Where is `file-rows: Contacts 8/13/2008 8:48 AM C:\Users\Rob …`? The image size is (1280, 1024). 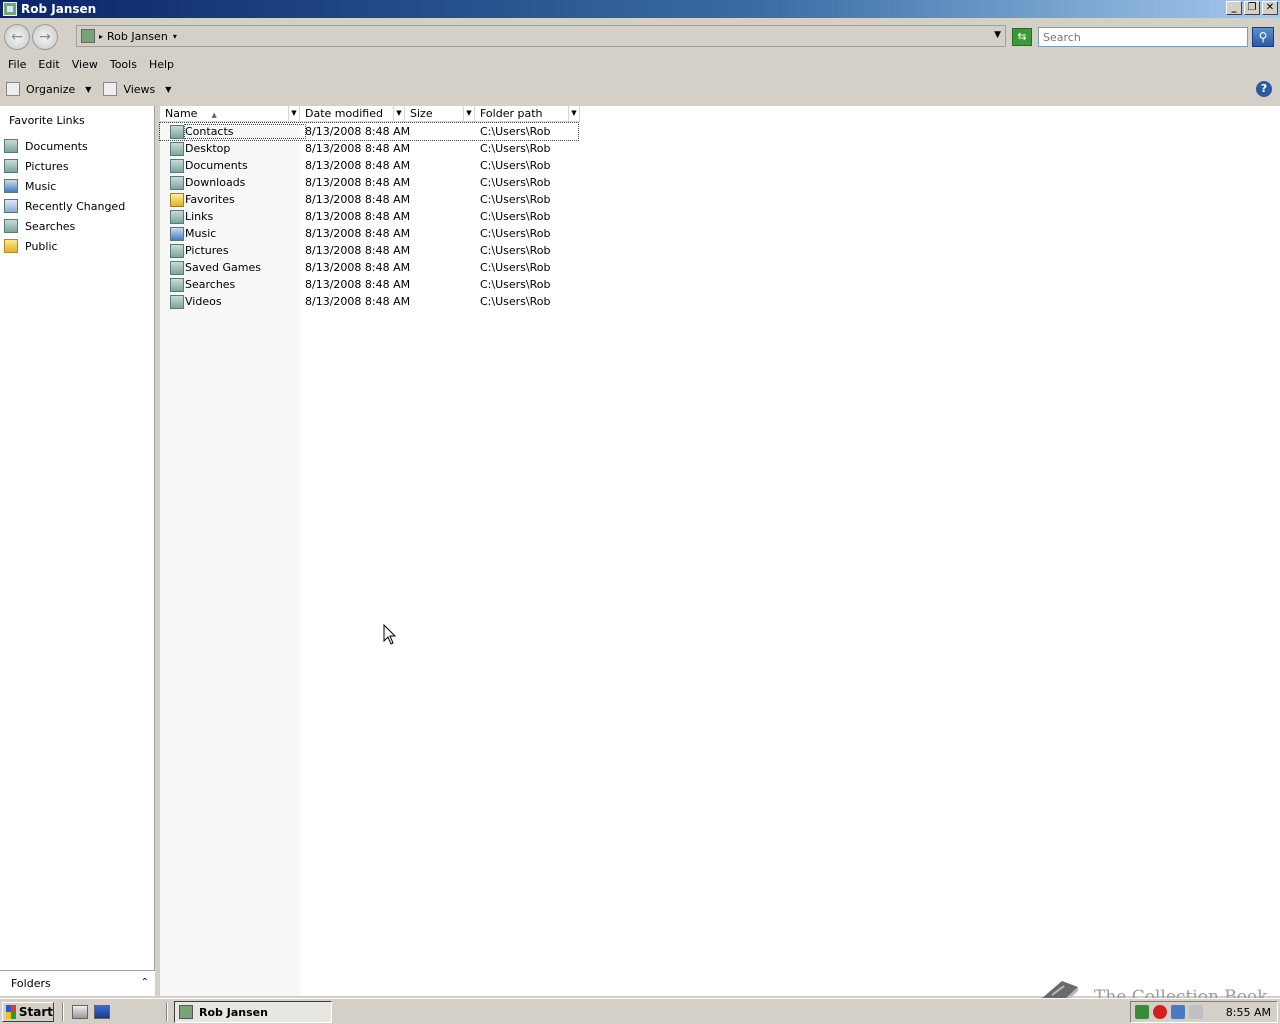
file-rows: Contacts 8/13/2008 8:48 AM C:\Users\Rob … is located at coordinates (369, 216).